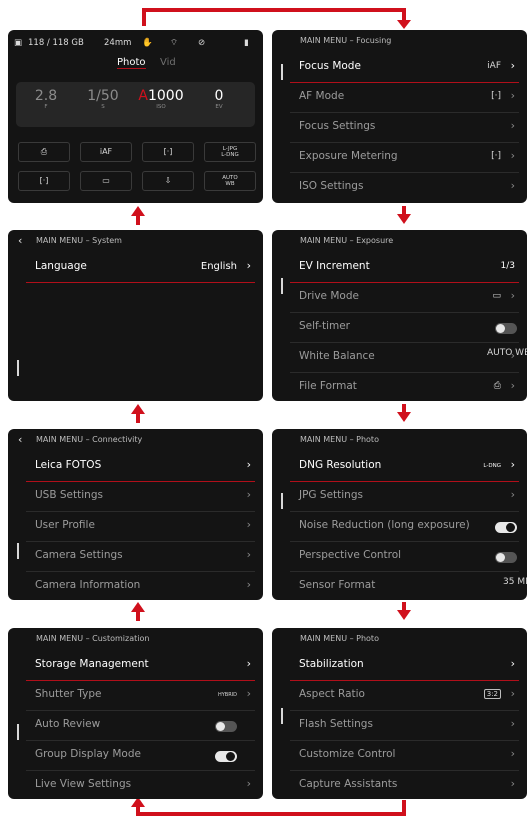 This screenshot has width=531, height=823. What do you see at coordinates (93, 638) in the screenshot?
I see `panel-header: MAIN MENU – Customization` at bounding box center [93, 638].